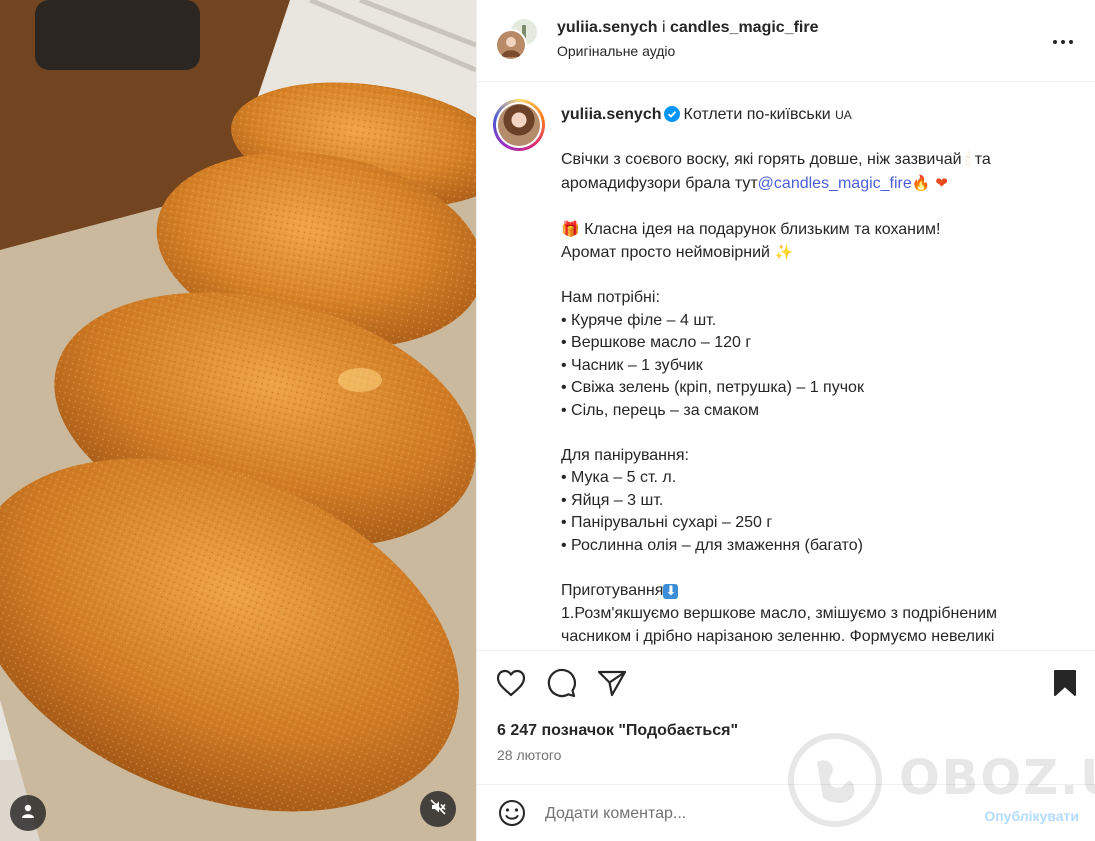 This screenshot has height=841, width=1095. What do you see at coordinates (607, 27) in the screenshot?
I see `author-link: yuliia.senych` at bounding box center [607, 27].